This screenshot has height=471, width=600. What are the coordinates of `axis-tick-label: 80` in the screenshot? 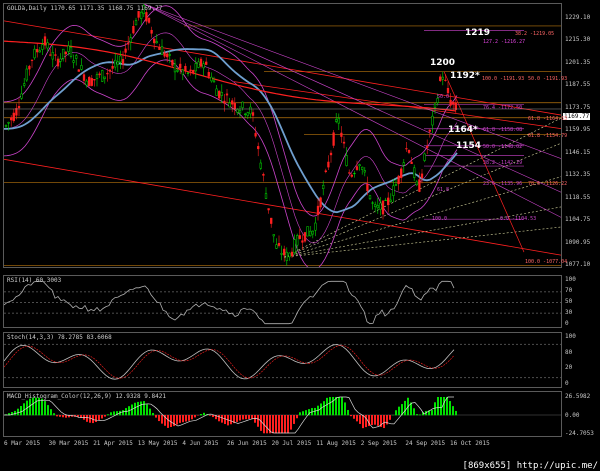 It's located at (569, 352).